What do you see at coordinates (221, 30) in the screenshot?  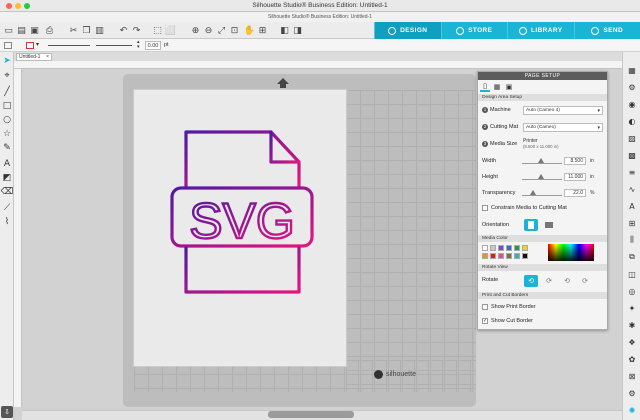 I see `zoom-fit-icon: ⤢` at bounding box center [221, 30].